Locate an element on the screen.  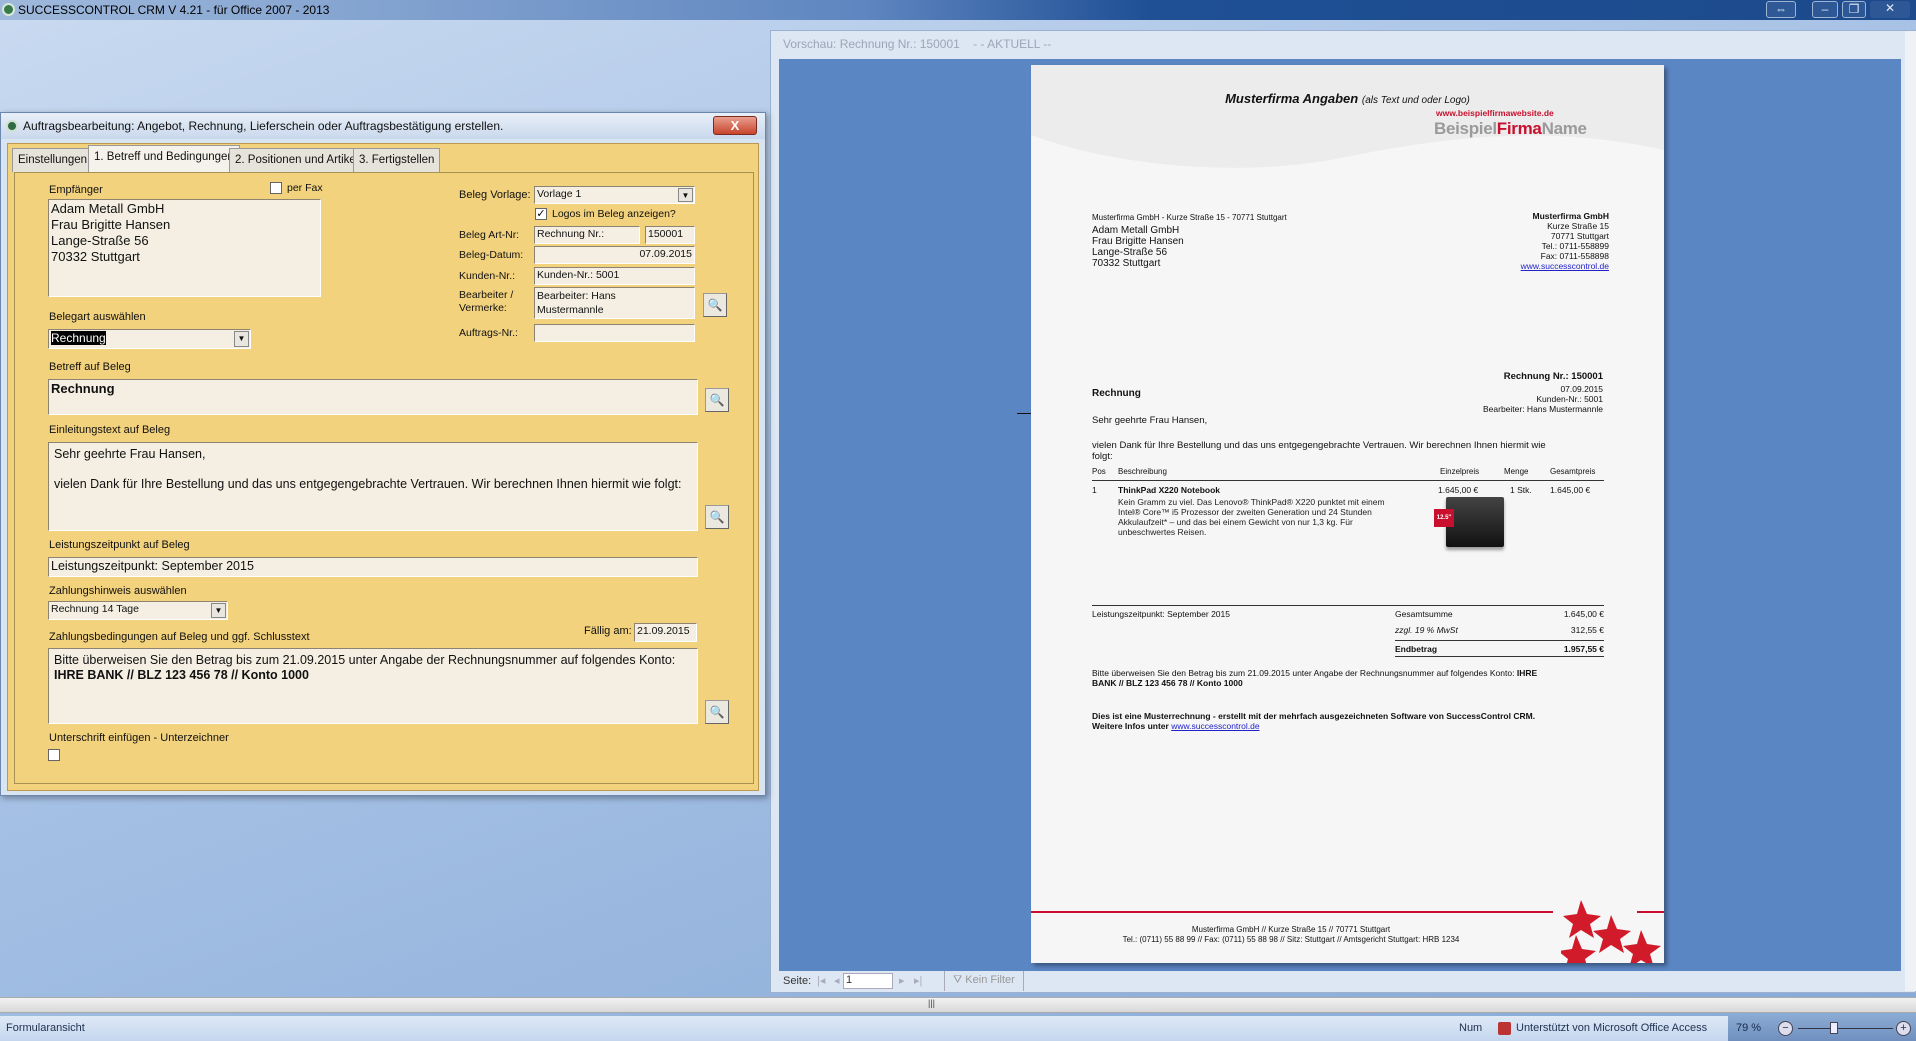
beleg-art-label: Beleg Art-Nr: is located at coordinates (489, 235).